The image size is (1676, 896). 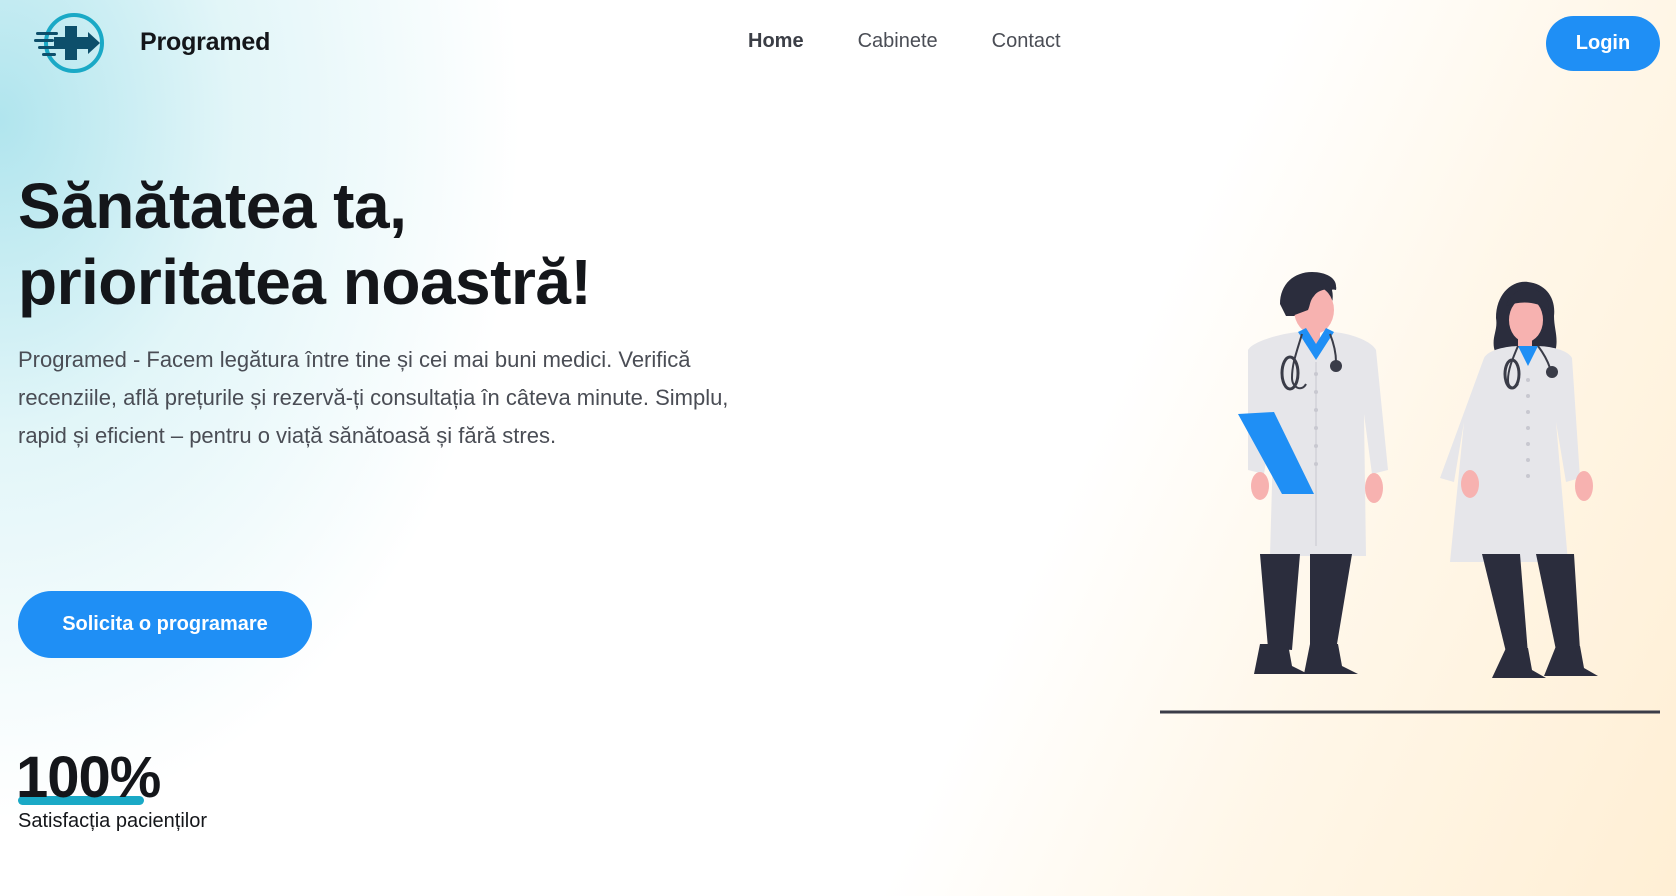 What do you see at coordinates (88, 777) in the screenshot?
I see `stat-value: 100%` at bounding box center [88, 777].